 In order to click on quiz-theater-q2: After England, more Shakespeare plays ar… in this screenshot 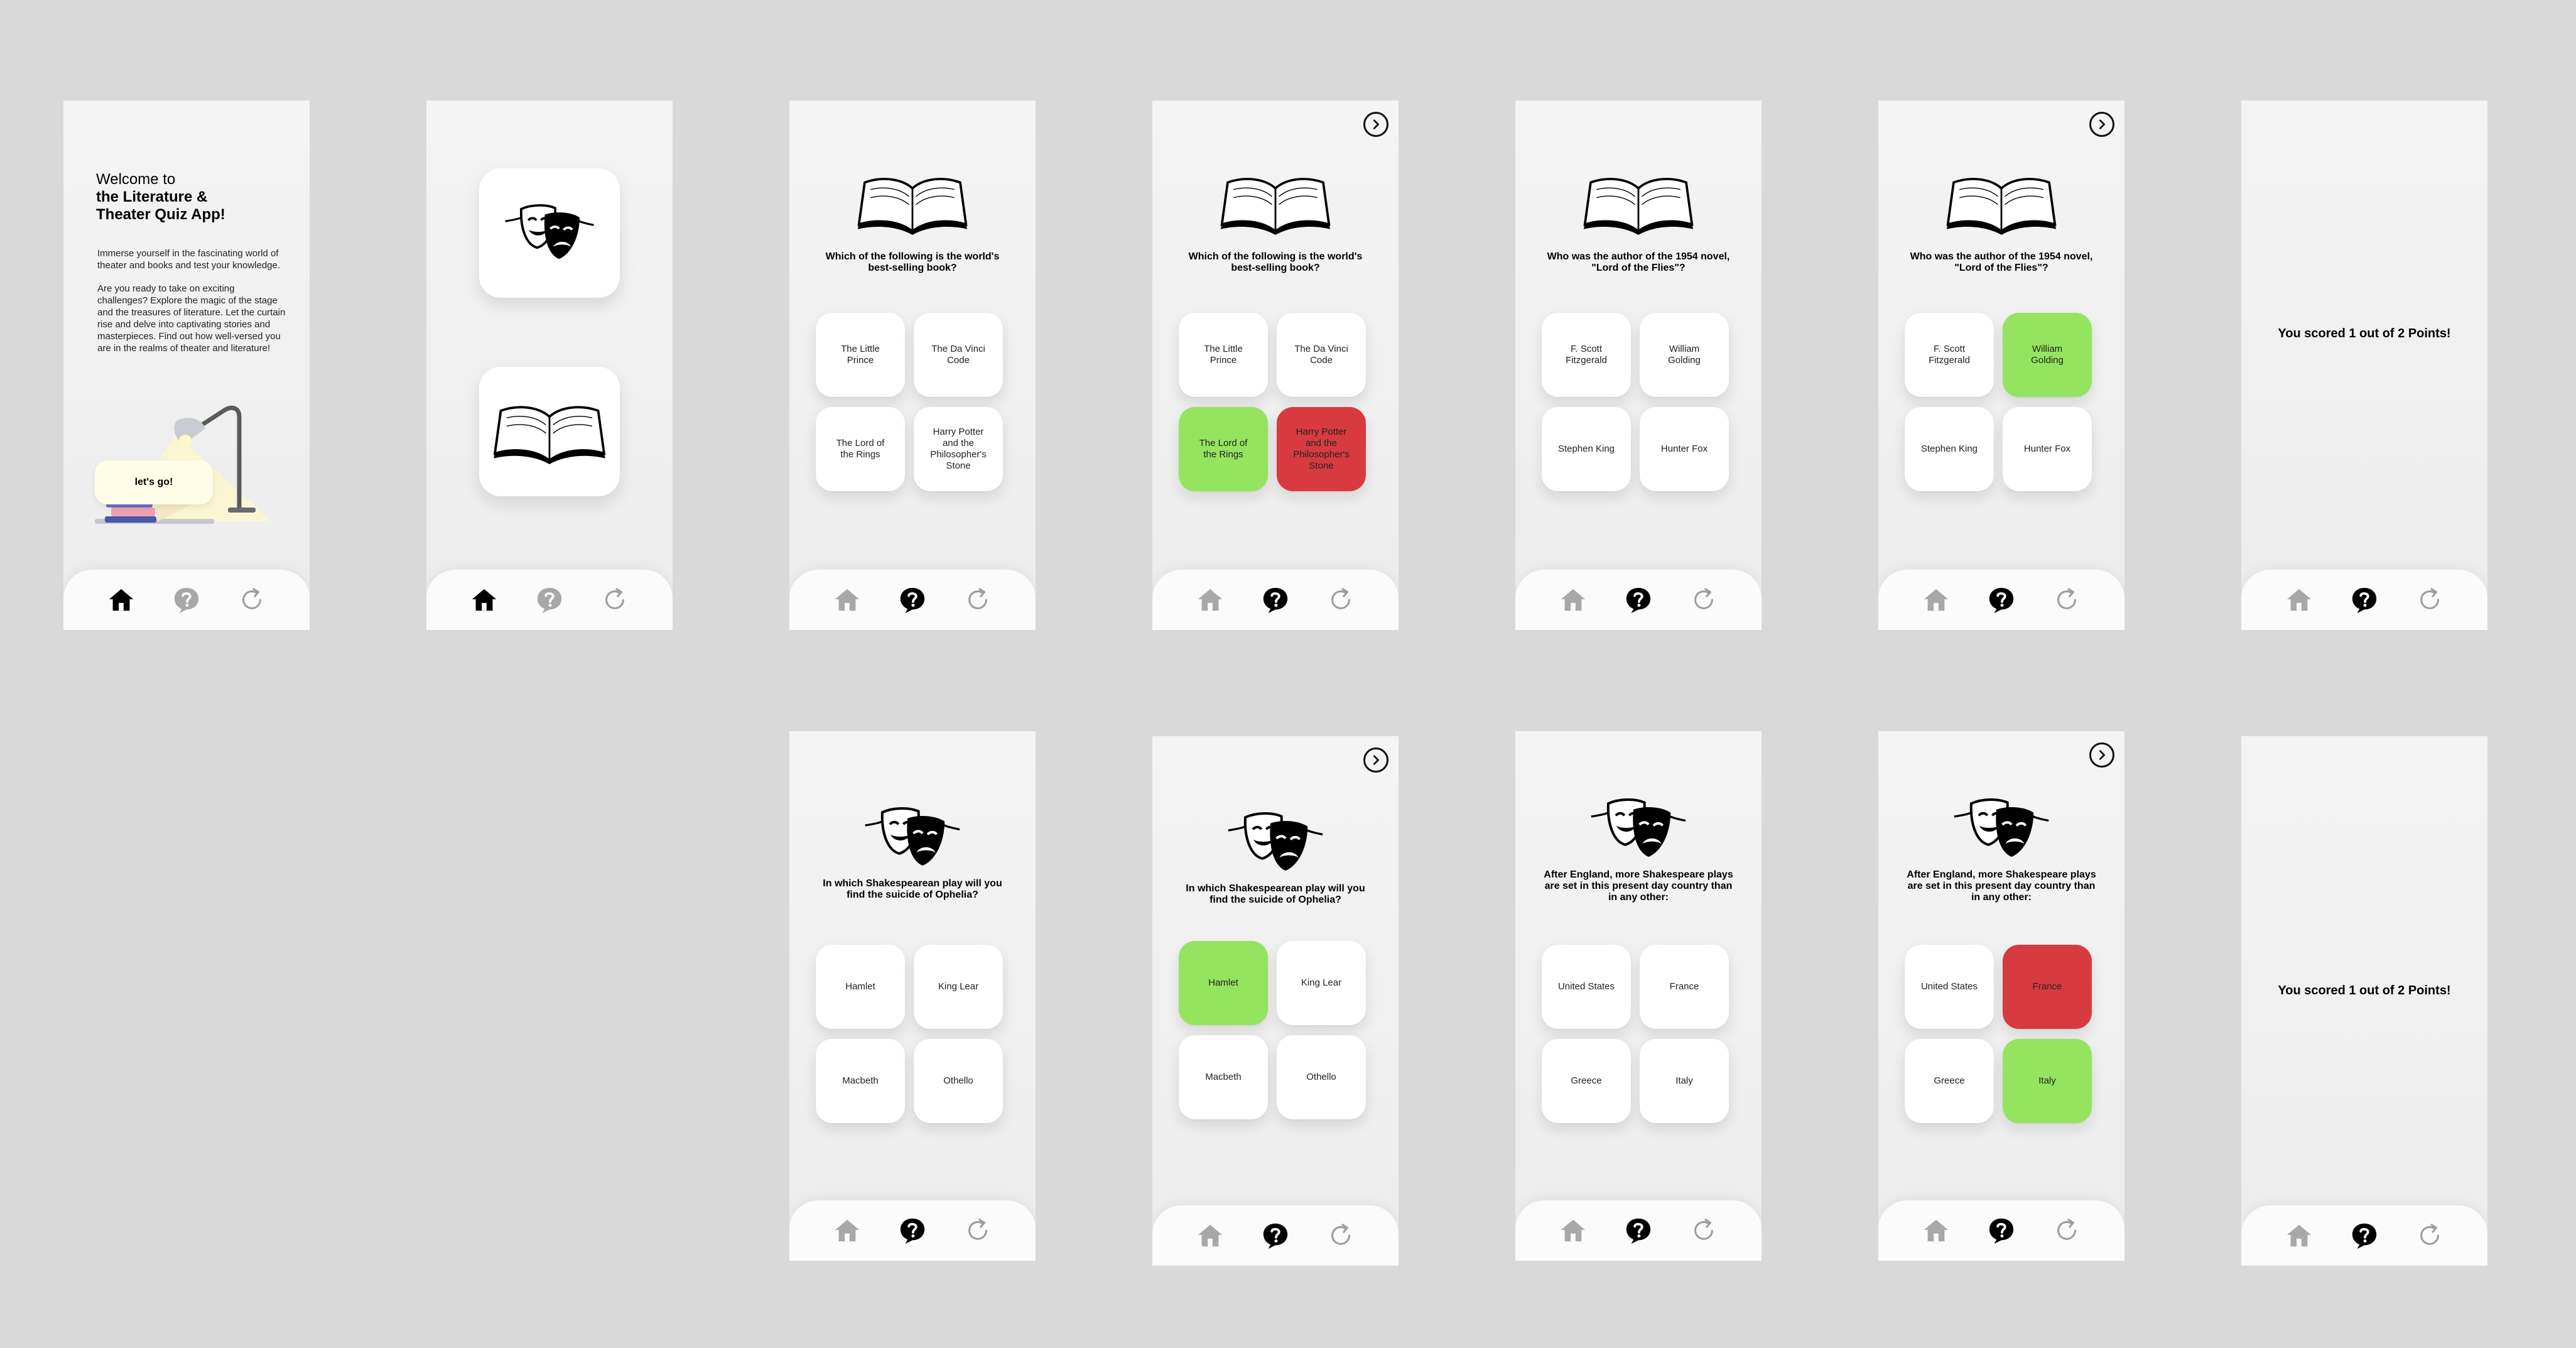, I will do `click(1638, 996)`.